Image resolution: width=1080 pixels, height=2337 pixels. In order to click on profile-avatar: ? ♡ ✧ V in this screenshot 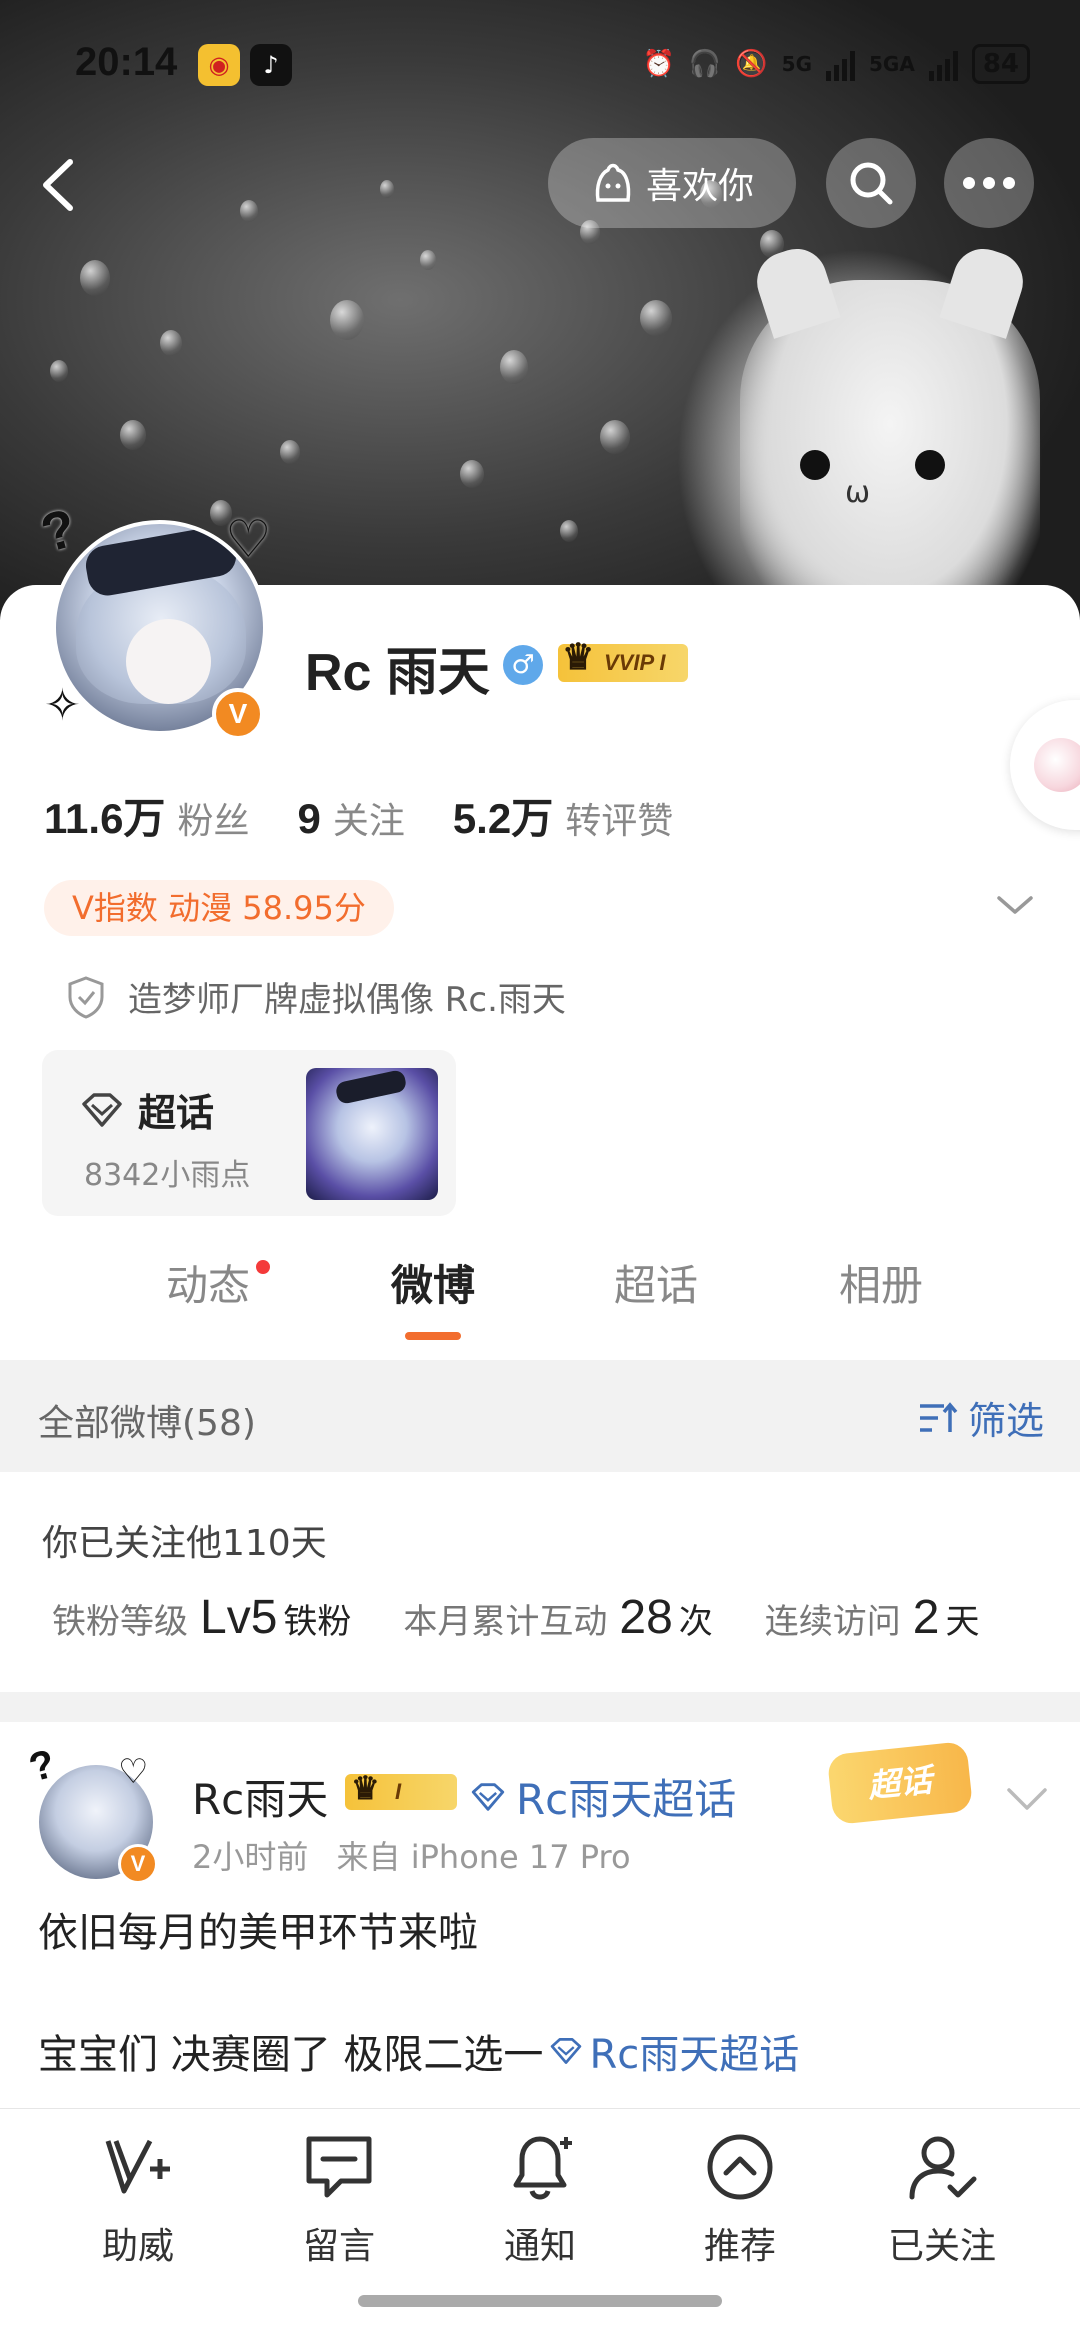, I will do `click(160, 625)`.